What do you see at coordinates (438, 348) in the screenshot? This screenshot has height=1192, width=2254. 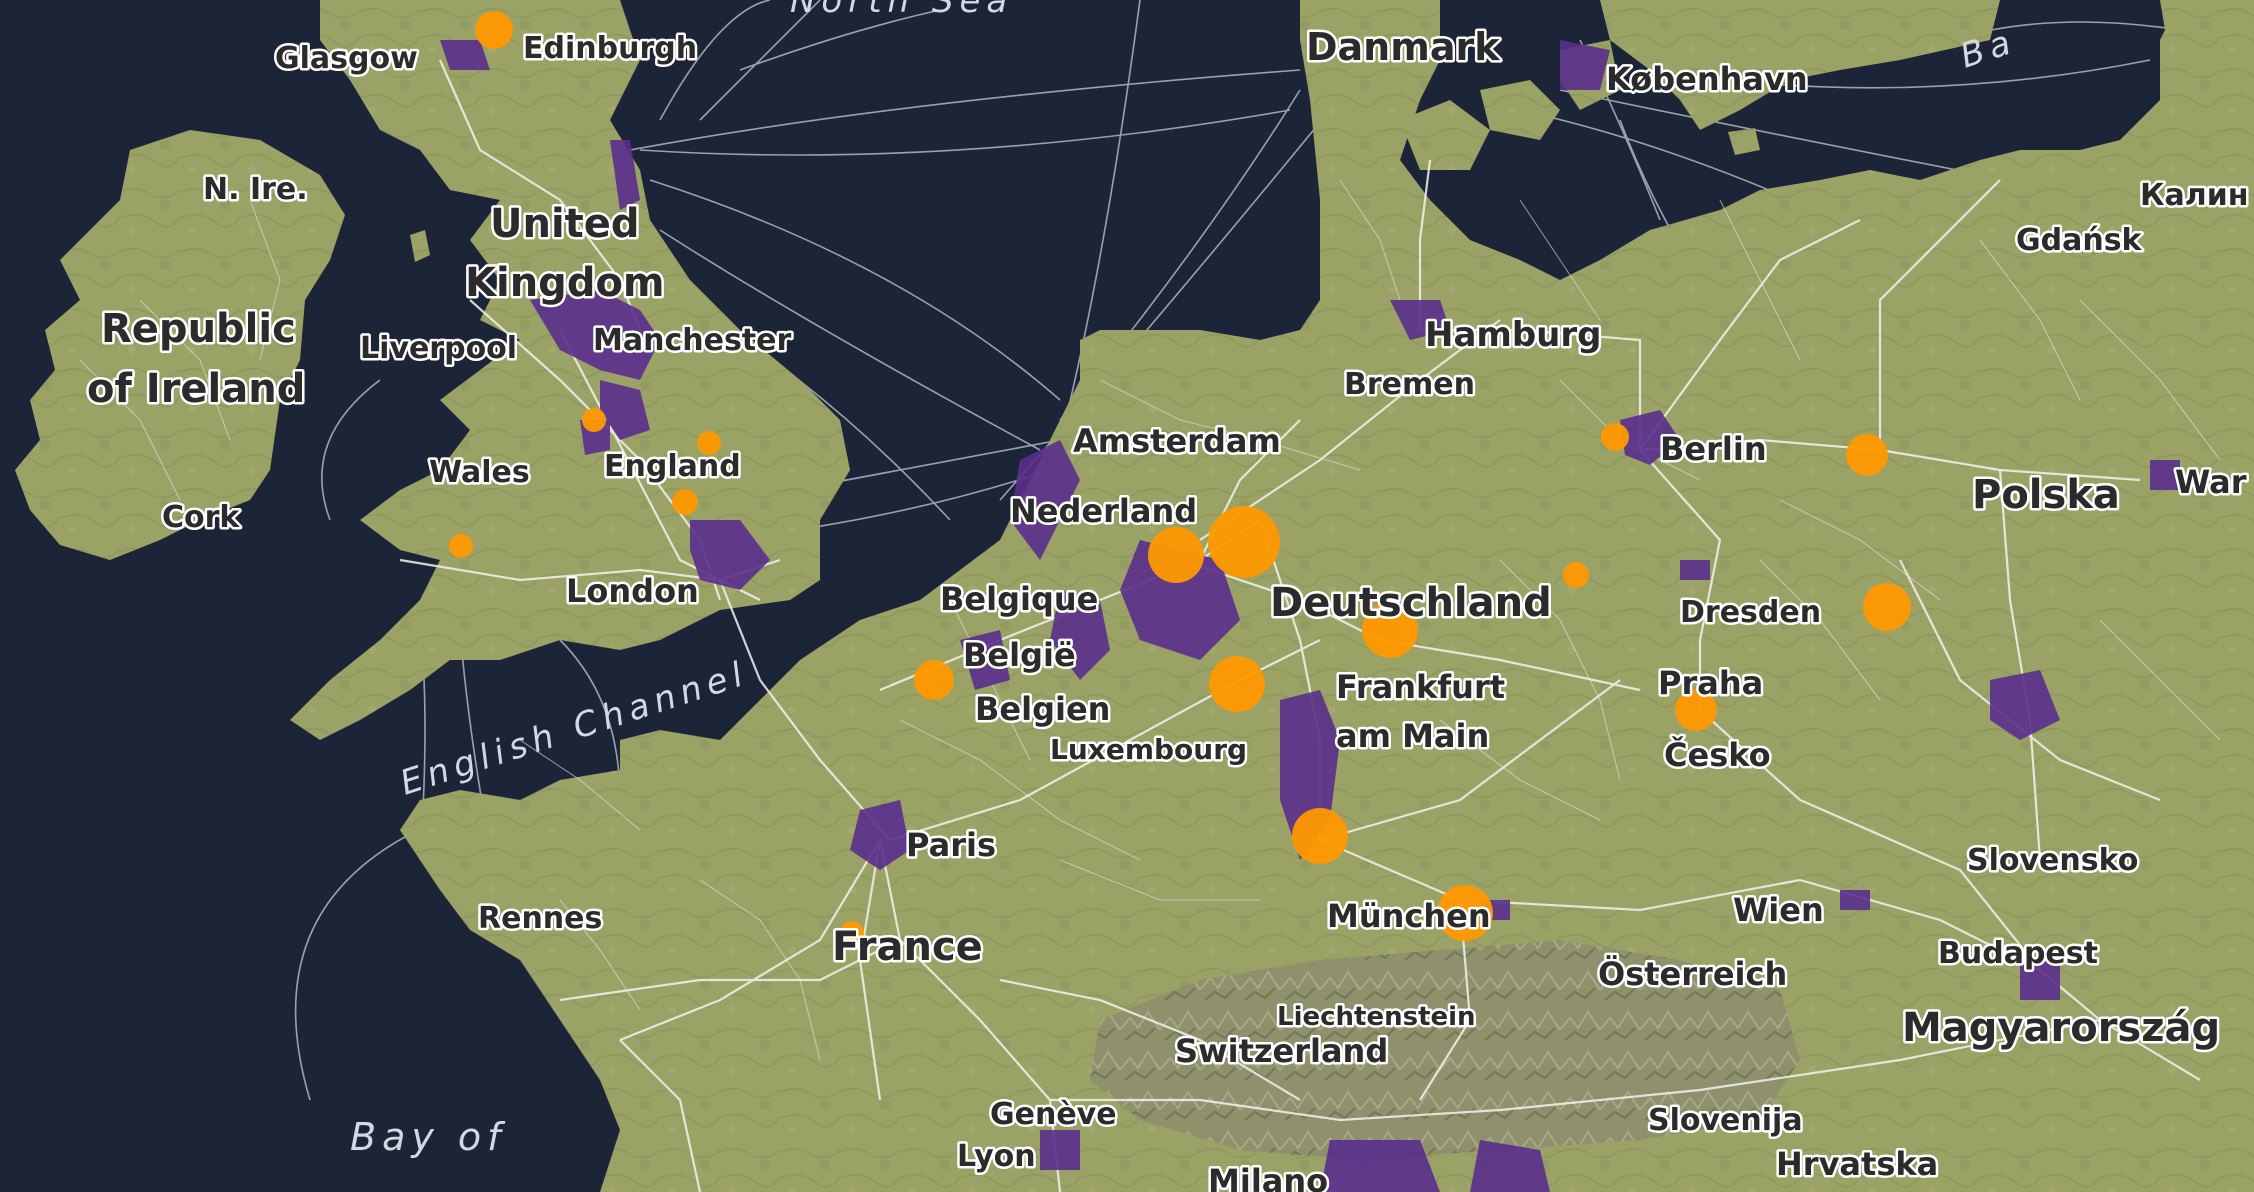 I see `city-label-liverpool: Liverpool` at bounding box center [438, 348].